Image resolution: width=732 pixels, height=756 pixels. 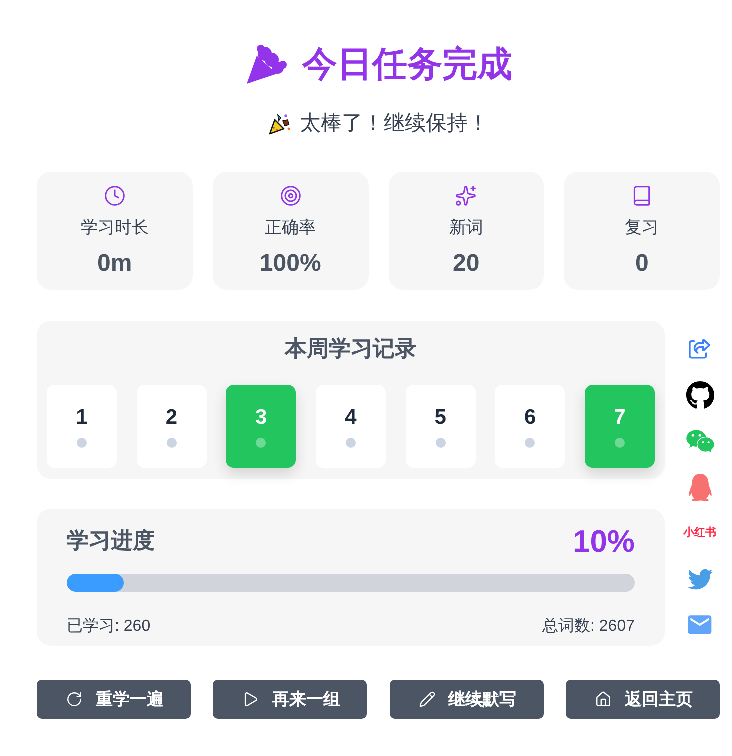 What do you see at coordinates (700, 533) in the screenshot?
I see `brand-link: 小红书` at bounding box center [700, 533].